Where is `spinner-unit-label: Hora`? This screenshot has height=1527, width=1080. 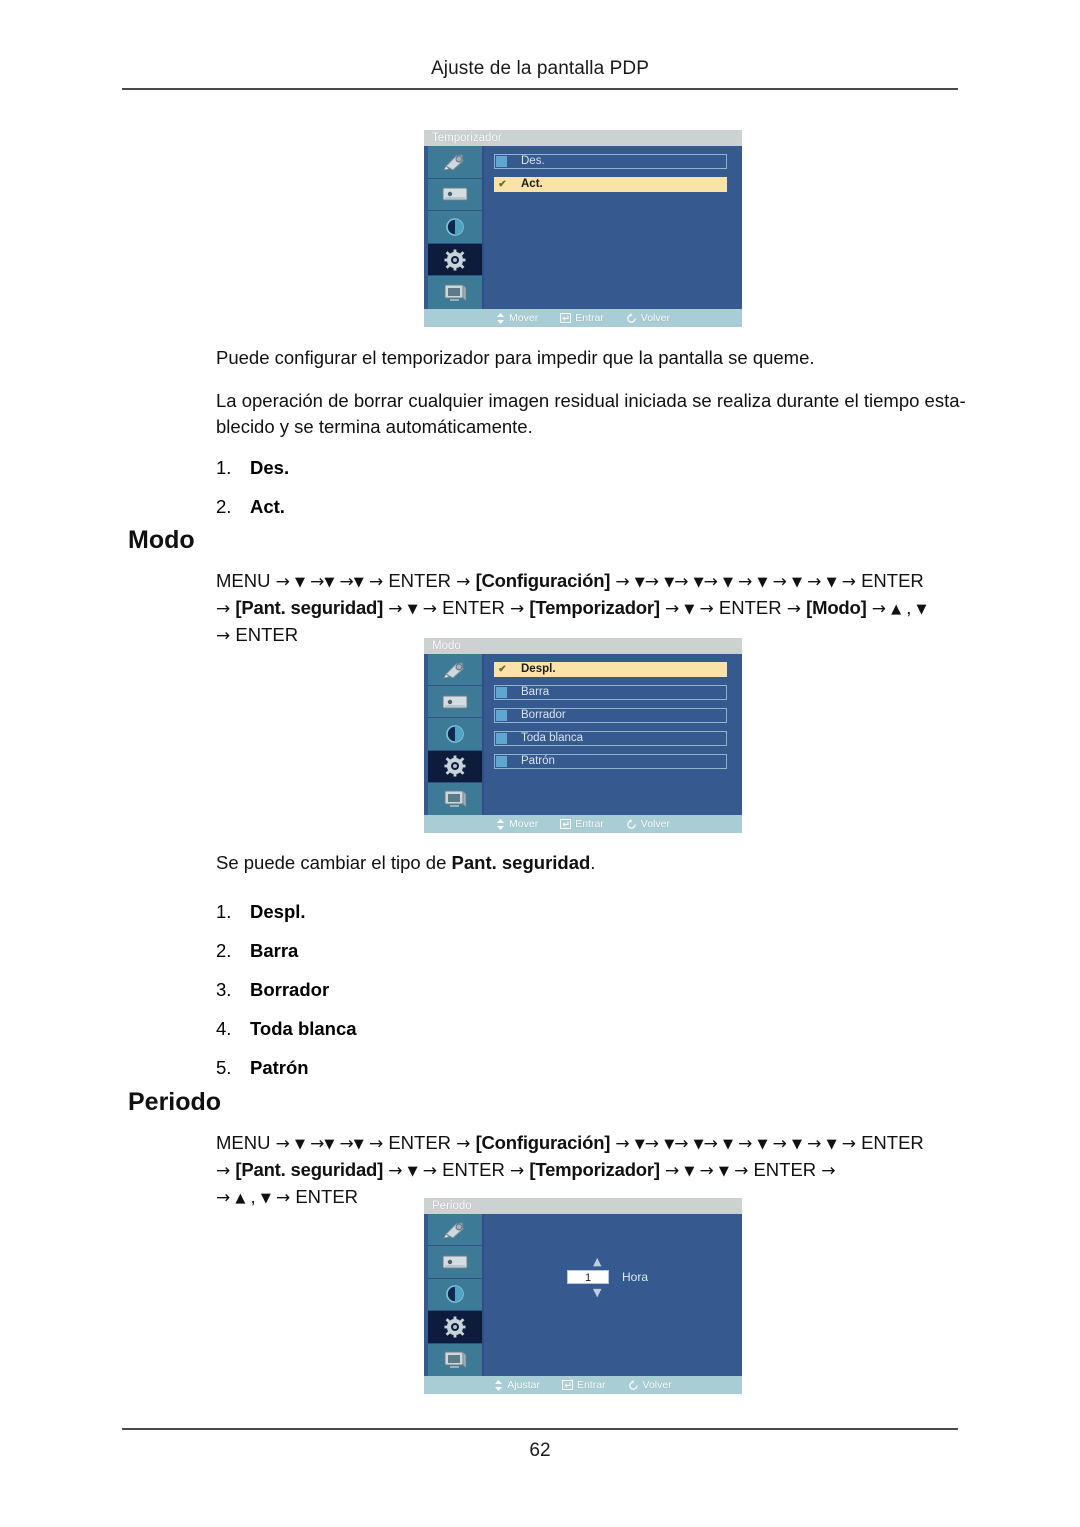 spinner-unit-label: Hora is located at coordinates (635, 1277).